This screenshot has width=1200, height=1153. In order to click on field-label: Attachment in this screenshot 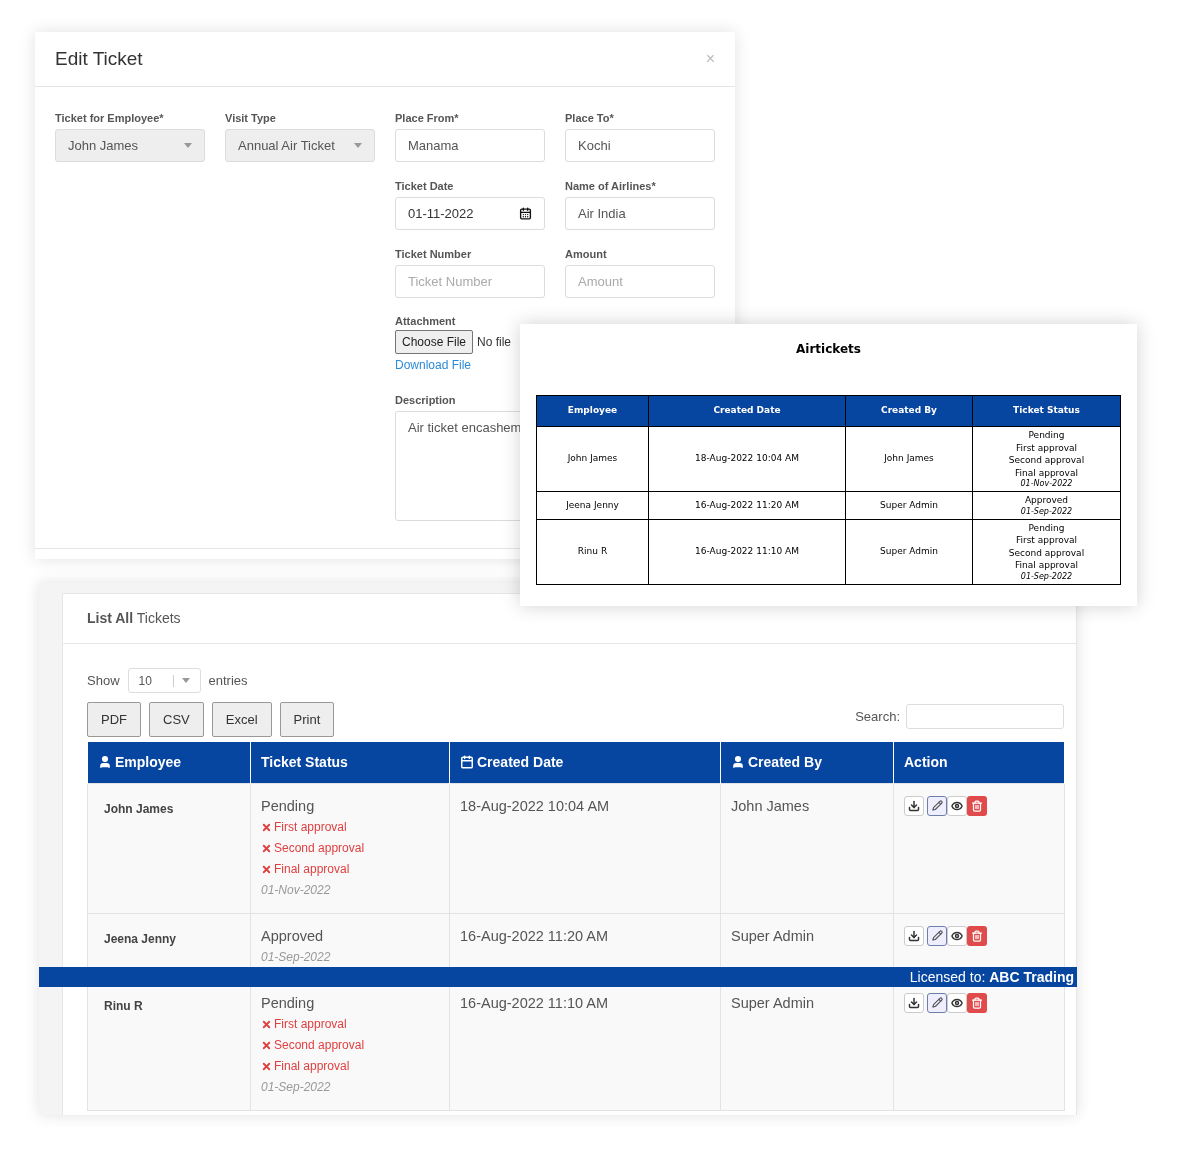, I will do `click(425, 321)`.